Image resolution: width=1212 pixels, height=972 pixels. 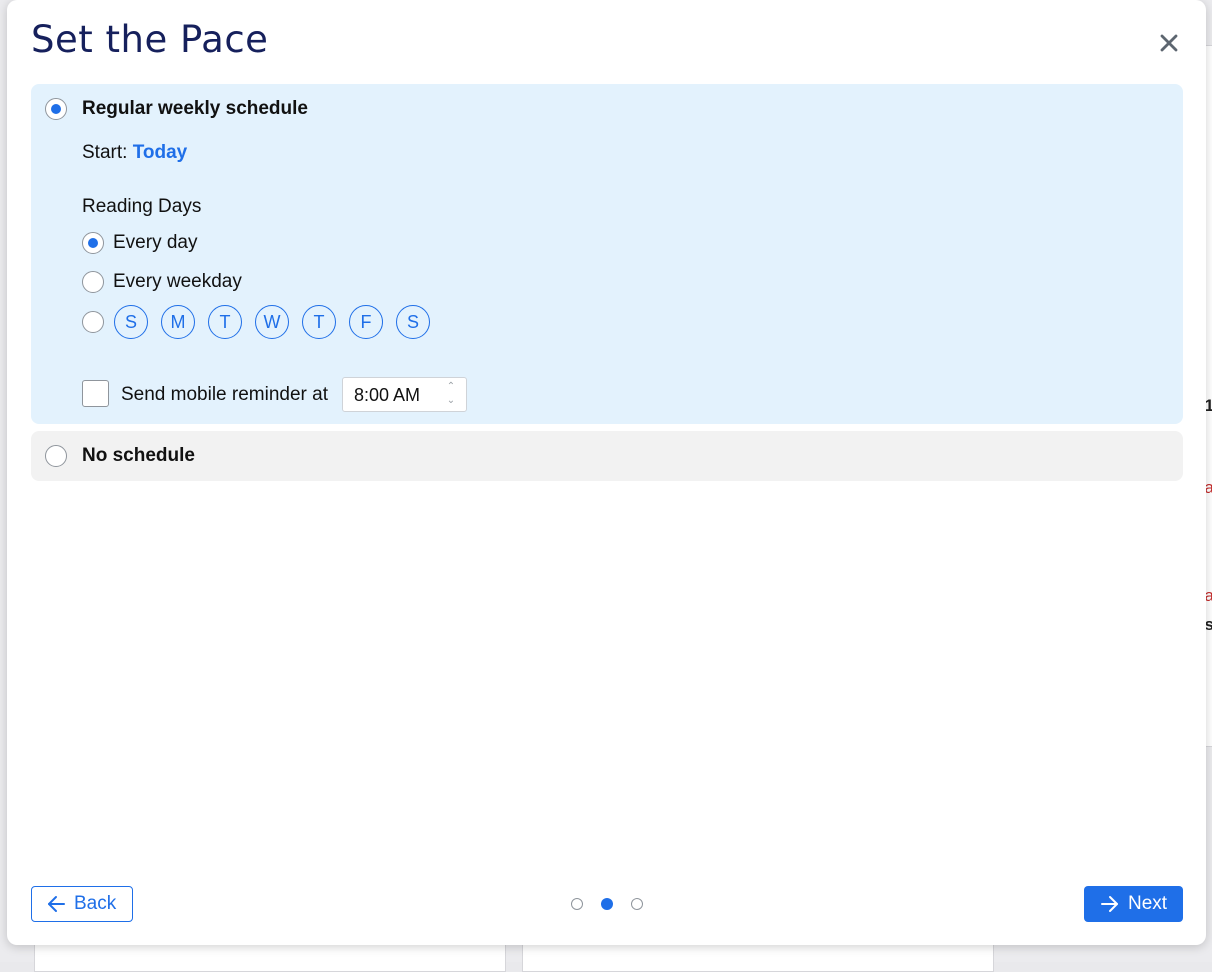 I want to click on no-schedule-option: No schedule, so click(x=607, y=456).